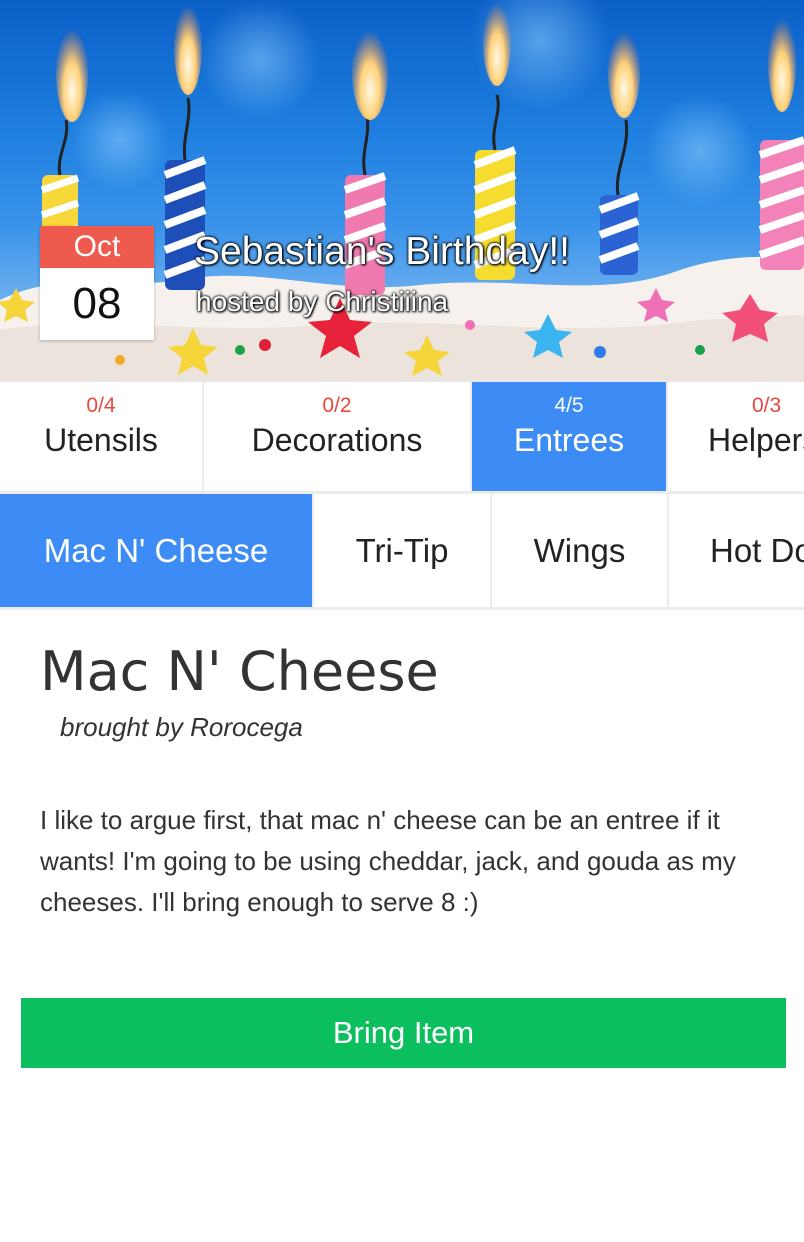  Describe the element at coordinates (756, 440) in the screenshot. I see `category-label: Helpers` at that location.